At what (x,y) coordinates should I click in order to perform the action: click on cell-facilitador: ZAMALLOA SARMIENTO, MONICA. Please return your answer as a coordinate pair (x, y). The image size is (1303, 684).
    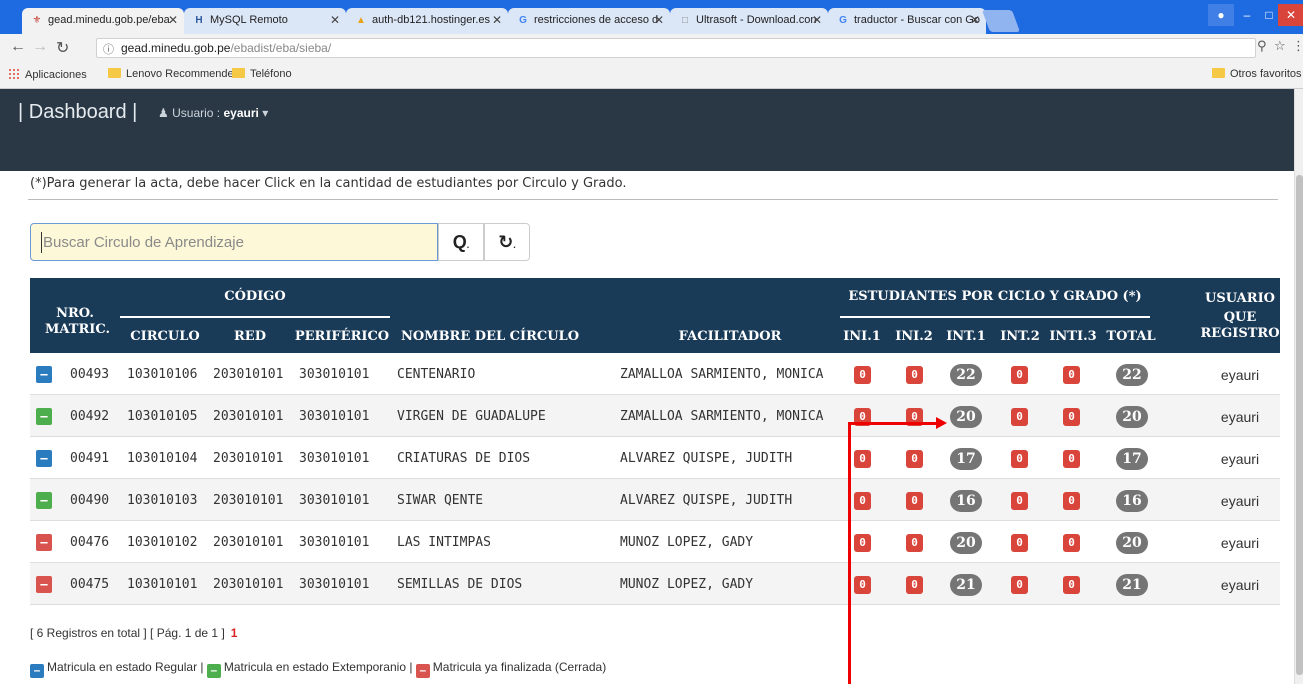
    Looking at the image, I should click on (722, 416).